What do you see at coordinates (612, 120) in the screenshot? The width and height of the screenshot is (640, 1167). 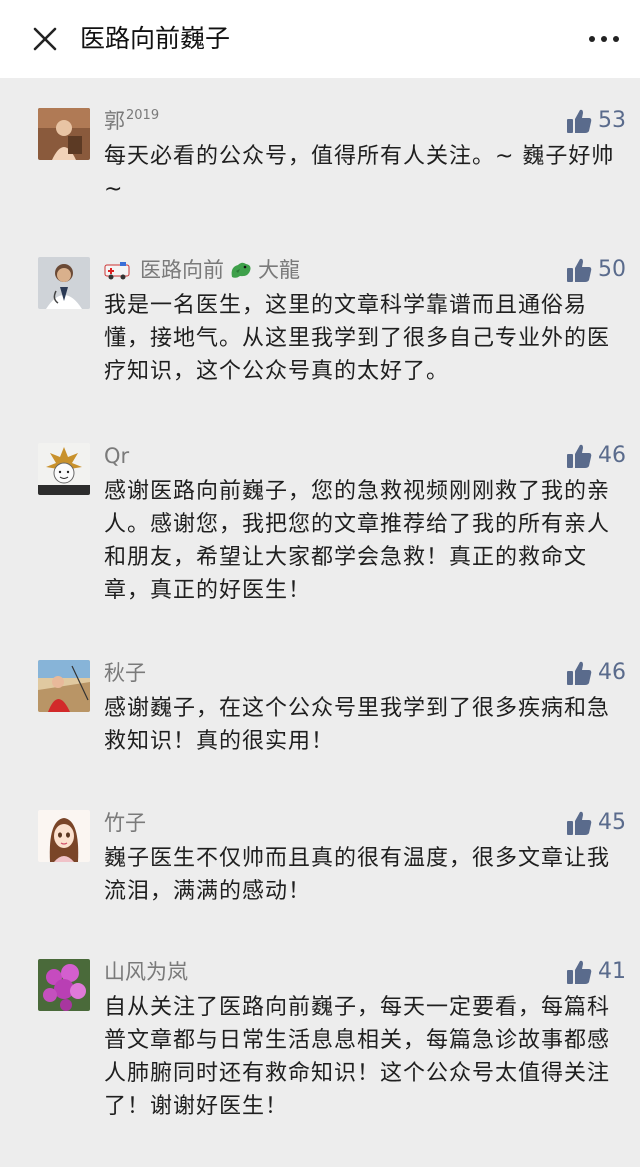 I see `like-count: 53` at bounding box center [612, 120].